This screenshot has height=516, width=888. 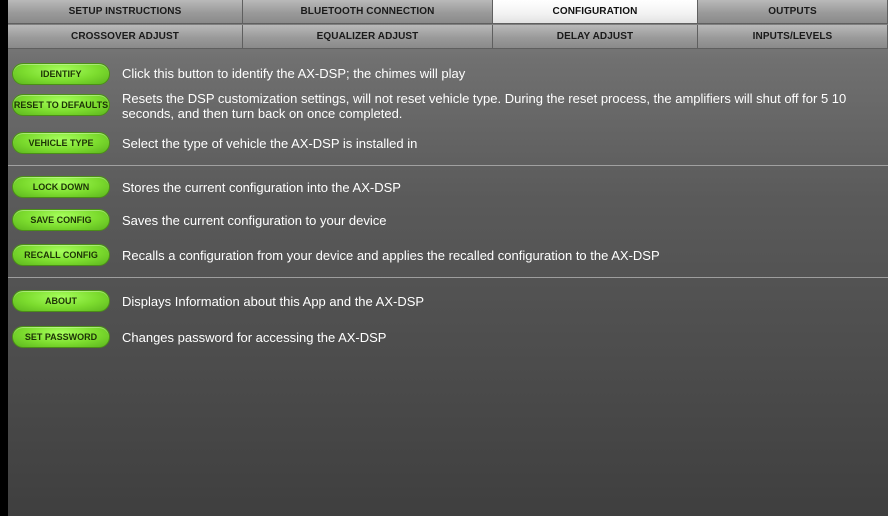 What do you see at coordinates (125, 37) in the screenshot?
I see `tab-crossover-adjust: CROSSOVER ADJUST` at bounding box center [125, 37].